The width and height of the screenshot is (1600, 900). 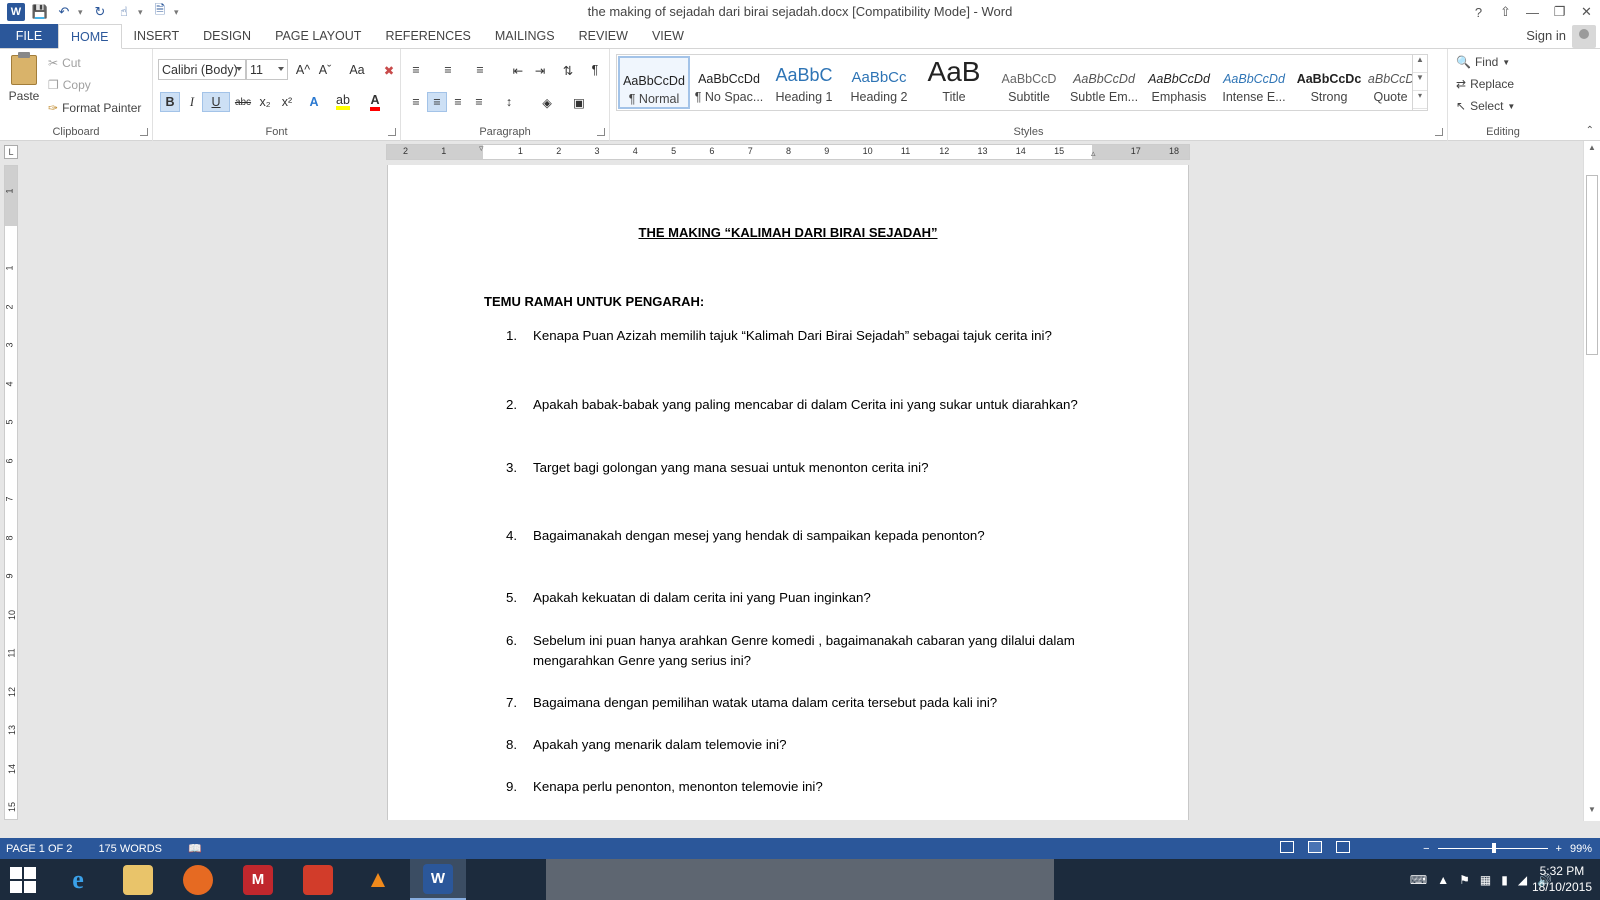 What do you see at coordinates (1478, 12) in the screenshot?
I see `help-button: ?` at bounding box center [1478, 12].